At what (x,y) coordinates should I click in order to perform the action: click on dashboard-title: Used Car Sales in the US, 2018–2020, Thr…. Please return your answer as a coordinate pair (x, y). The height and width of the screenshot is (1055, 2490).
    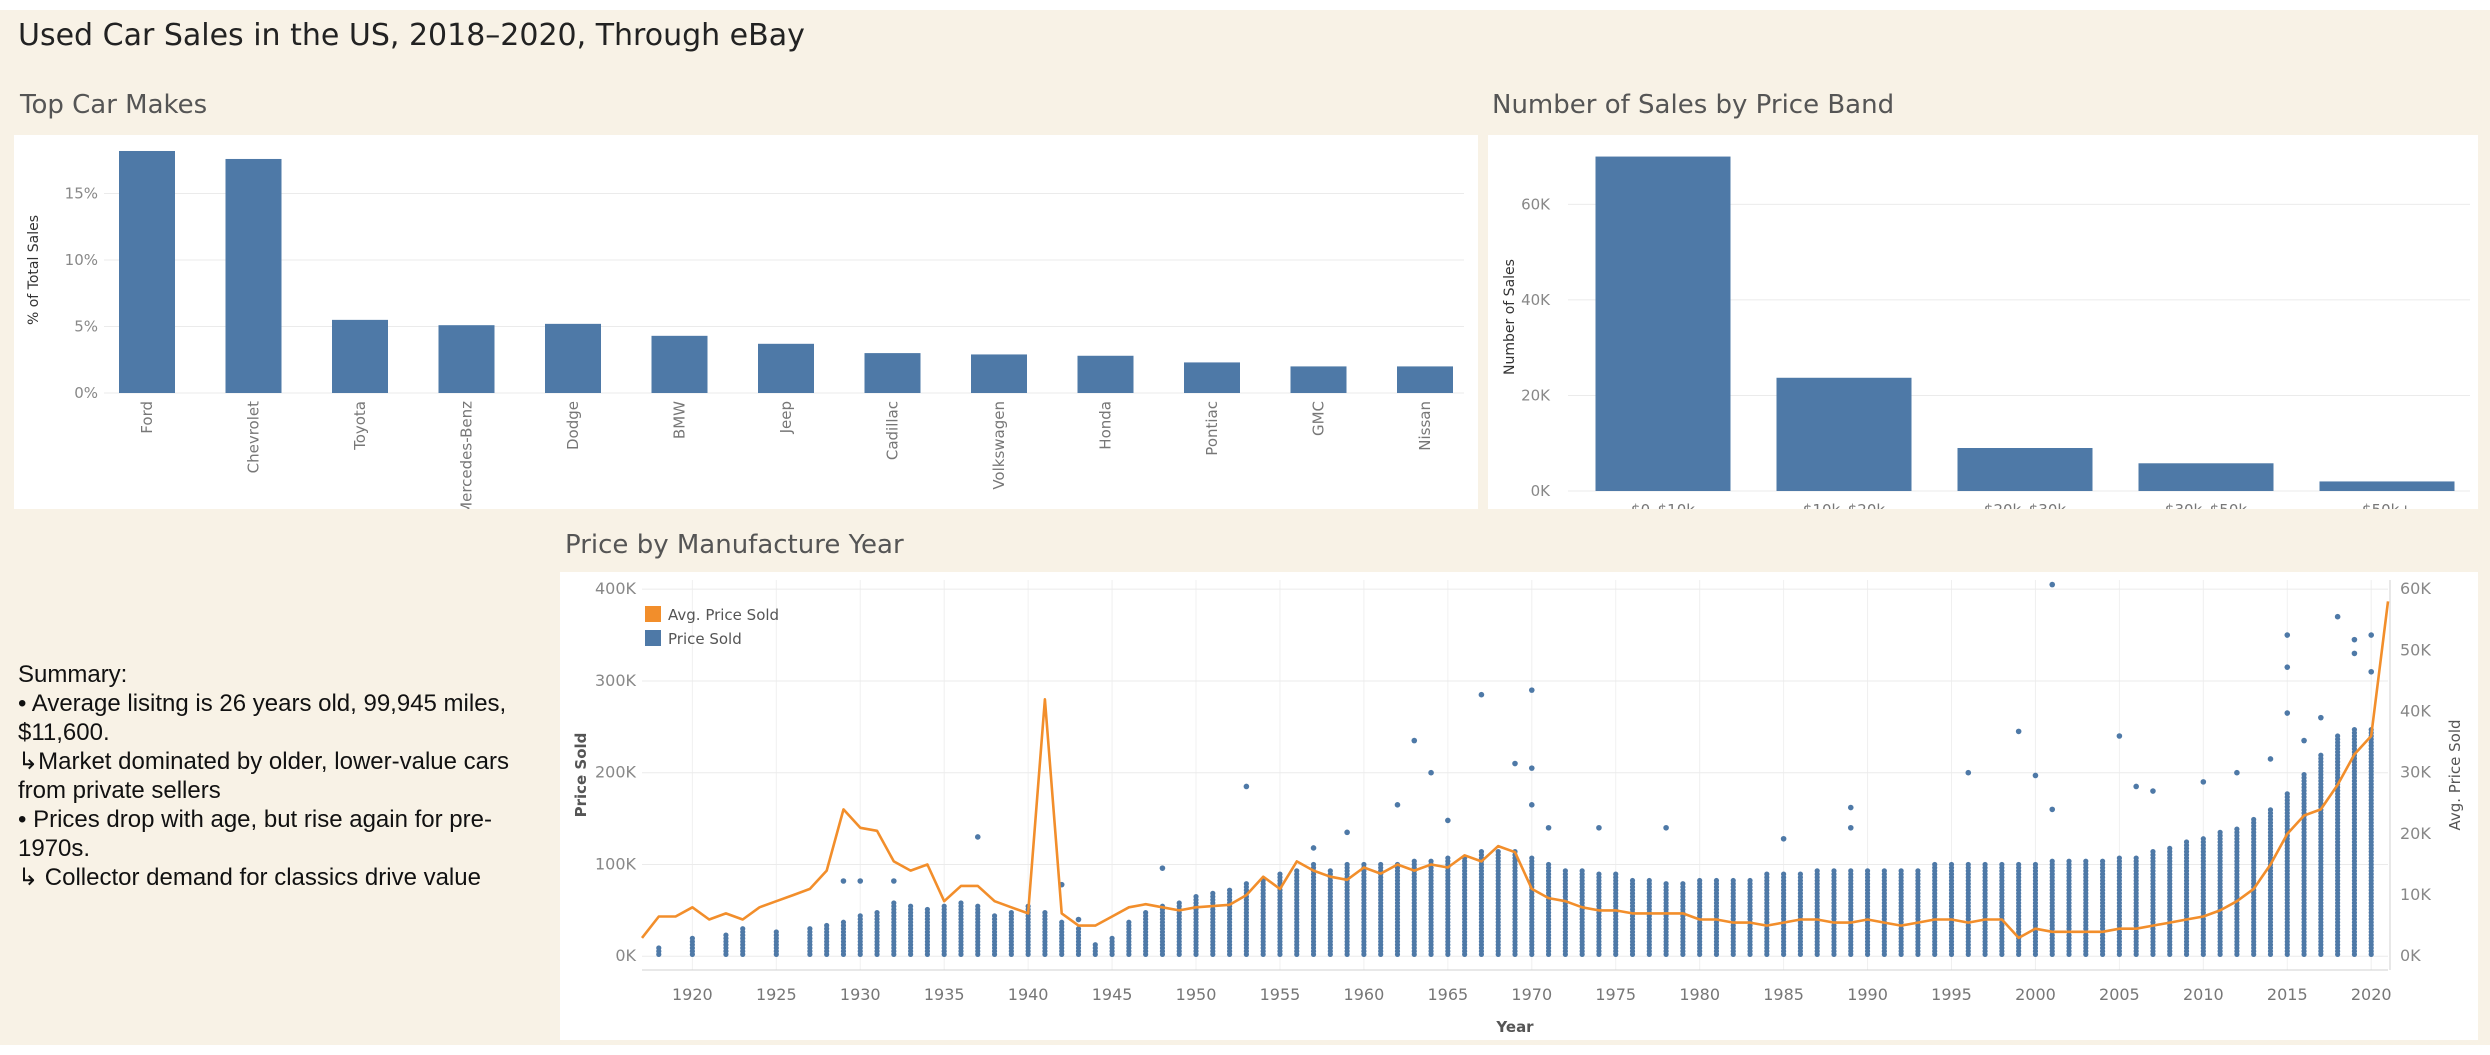
    Looking at the image, I should click on (411, 35).